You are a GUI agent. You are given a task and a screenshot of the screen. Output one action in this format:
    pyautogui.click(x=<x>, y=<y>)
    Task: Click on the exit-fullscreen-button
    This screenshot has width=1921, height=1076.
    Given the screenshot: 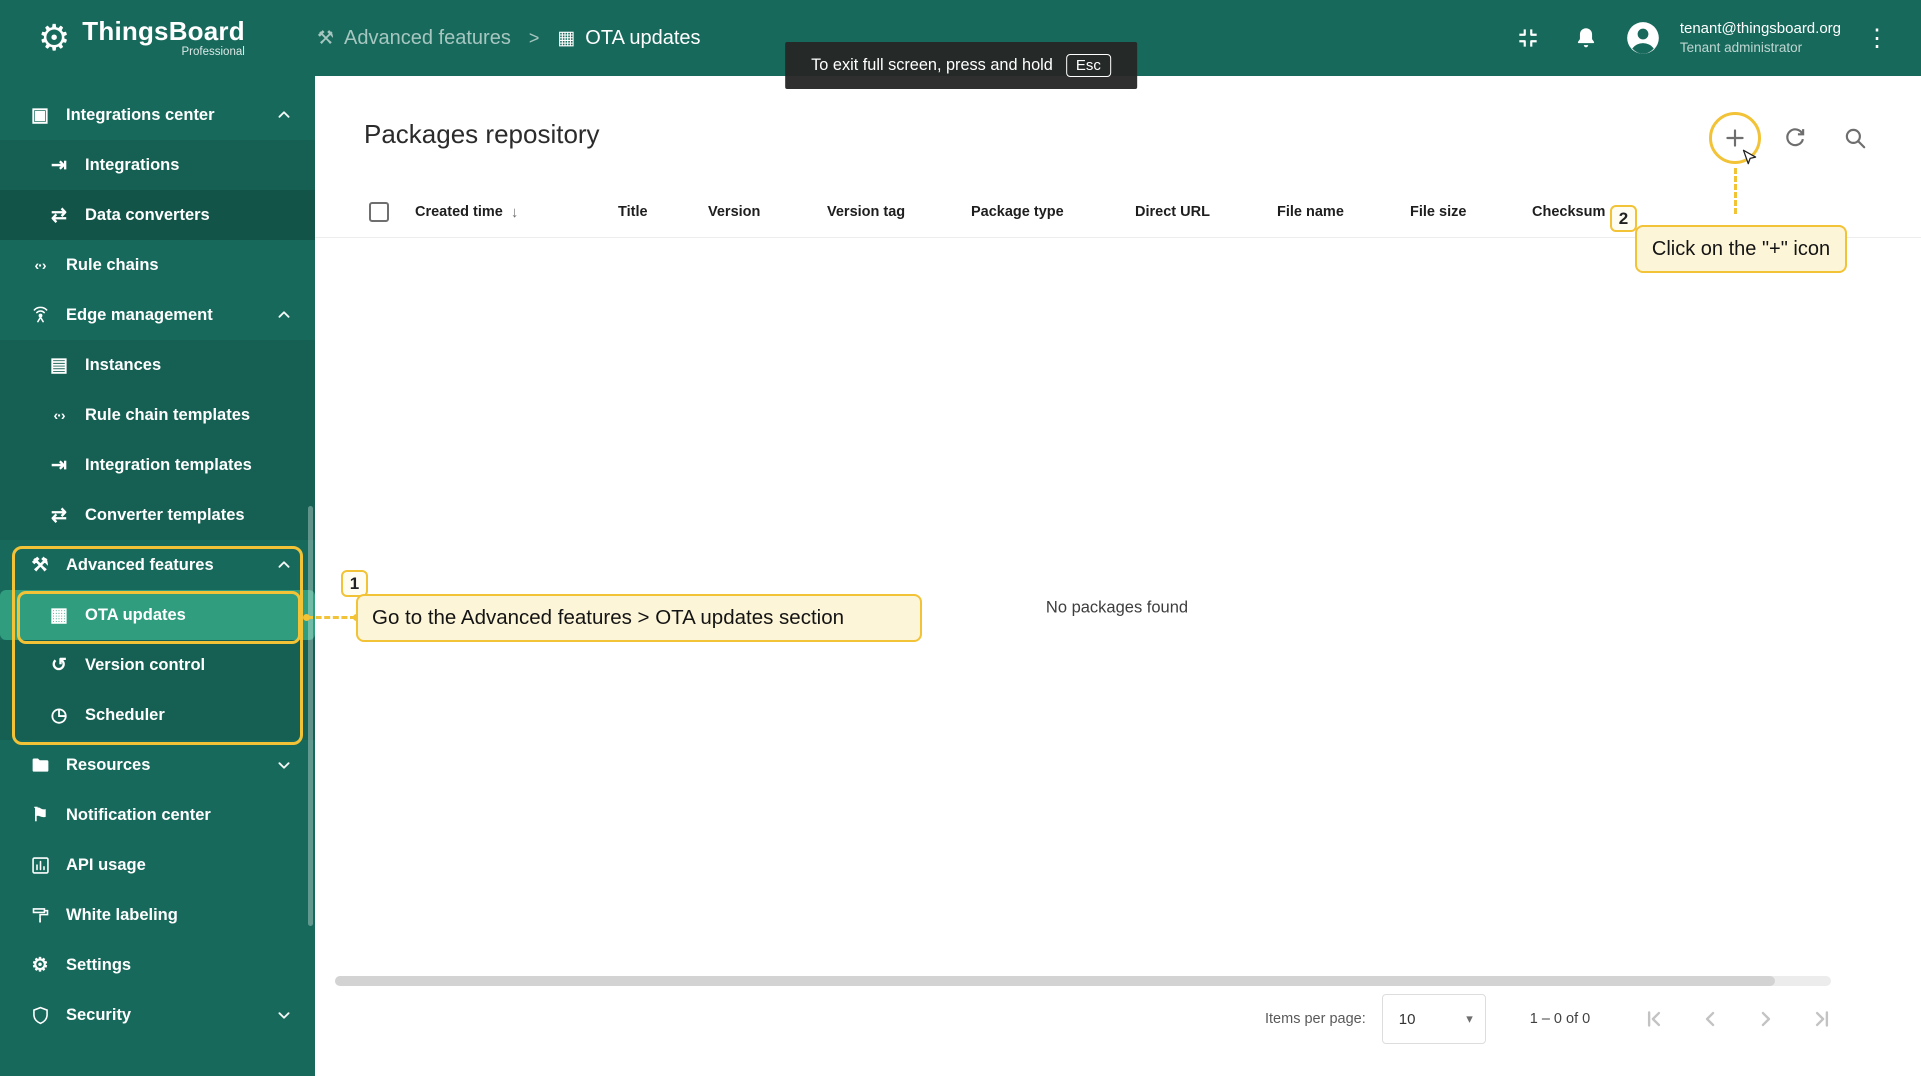 What is the action you would take?
    pyautogui.click(x=1528, y=38)
    